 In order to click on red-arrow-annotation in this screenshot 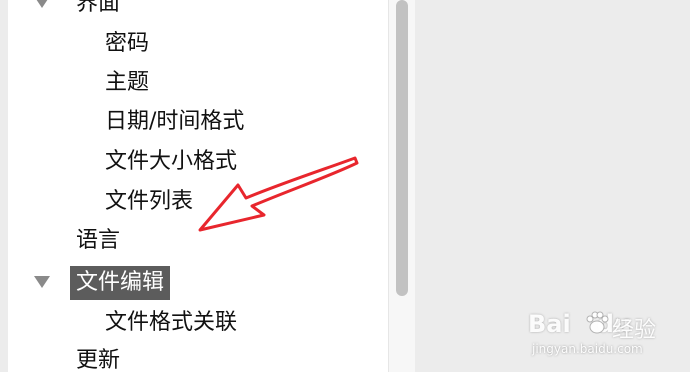, I will do `click(278, 194)`.